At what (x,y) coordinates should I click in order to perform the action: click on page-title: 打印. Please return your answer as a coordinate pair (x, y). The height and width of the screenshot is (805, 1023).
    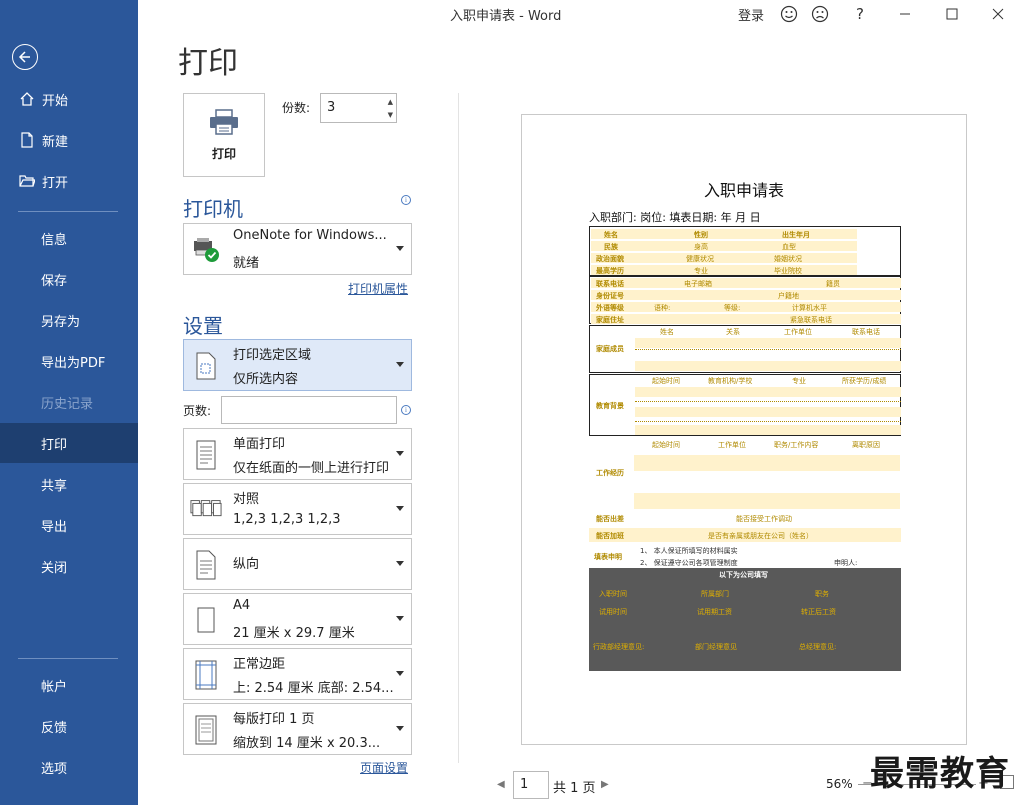
    Looking at the image, I should click on (208, 63).